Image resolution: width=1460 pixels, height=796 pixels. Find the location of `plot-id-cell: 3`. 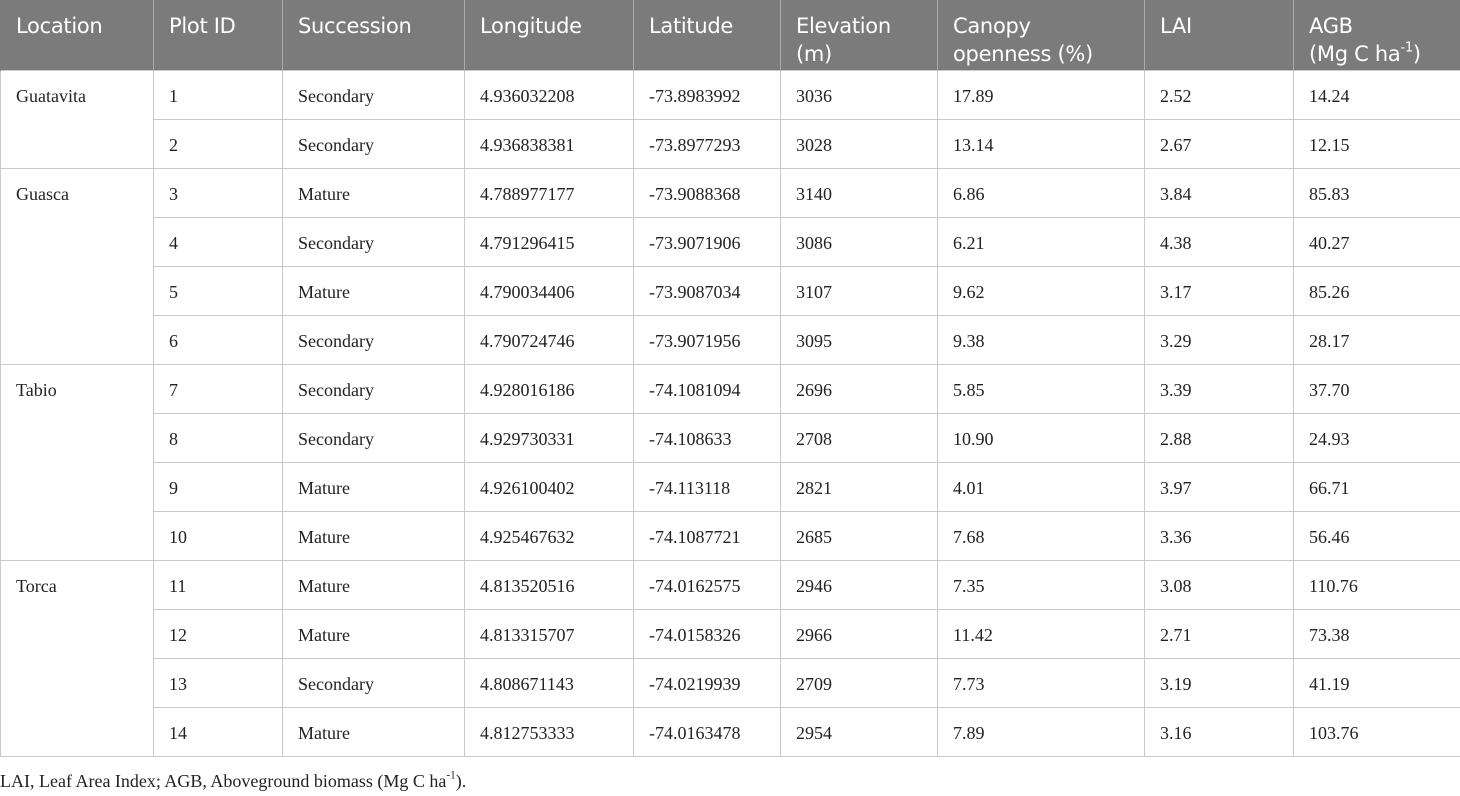

plot-id-cell: 3 is located at coordinates (218, 192).